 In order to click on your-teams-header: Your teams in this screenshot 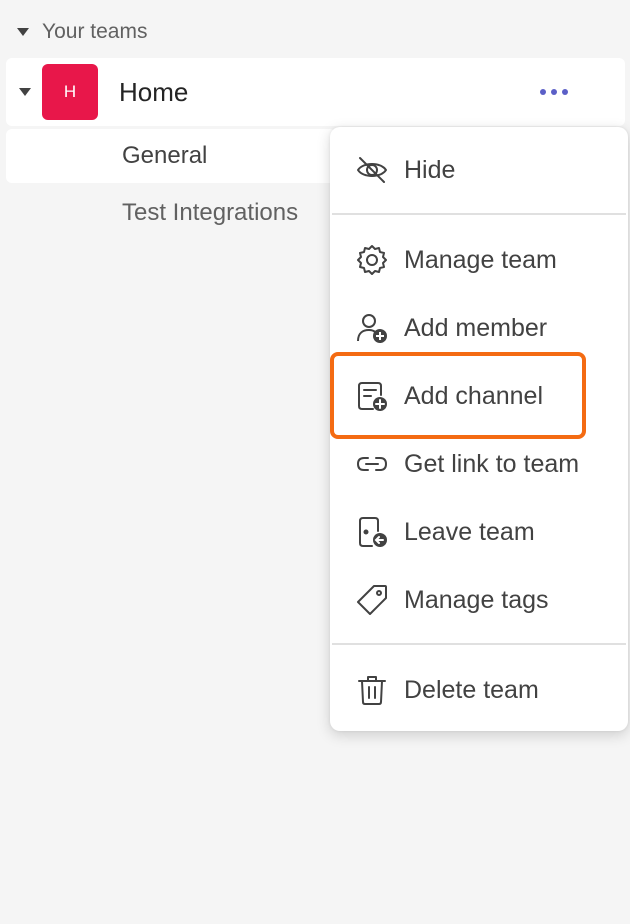, I will do `click(80, 32)`.